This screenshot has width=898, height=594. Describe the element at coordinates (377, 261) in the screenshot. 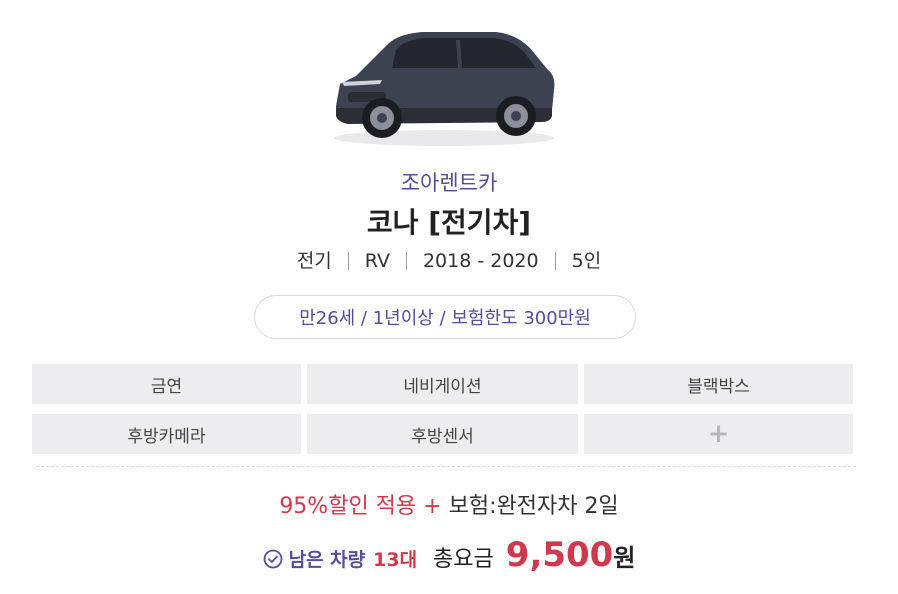

I see `spec-type: RV` at that location.